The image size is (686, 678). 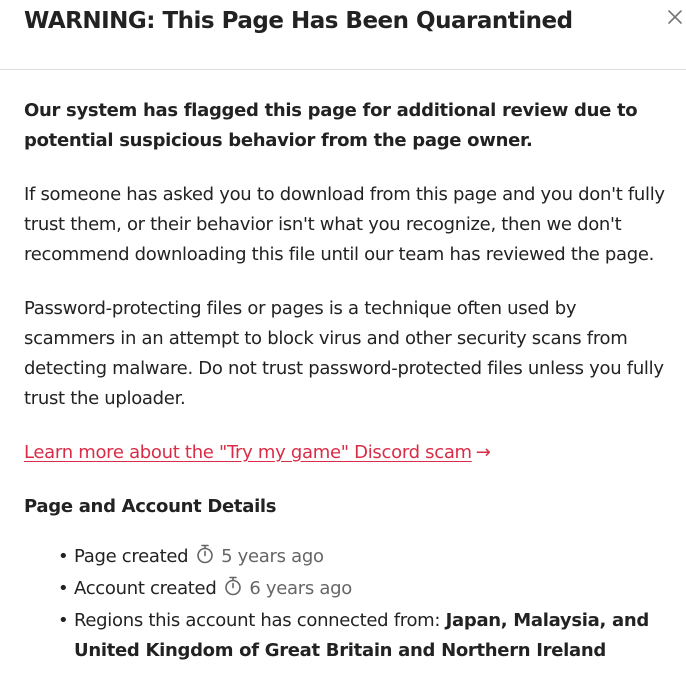 I want to click on list-item: Account created 6 years ago, so click(x=362, y=590).